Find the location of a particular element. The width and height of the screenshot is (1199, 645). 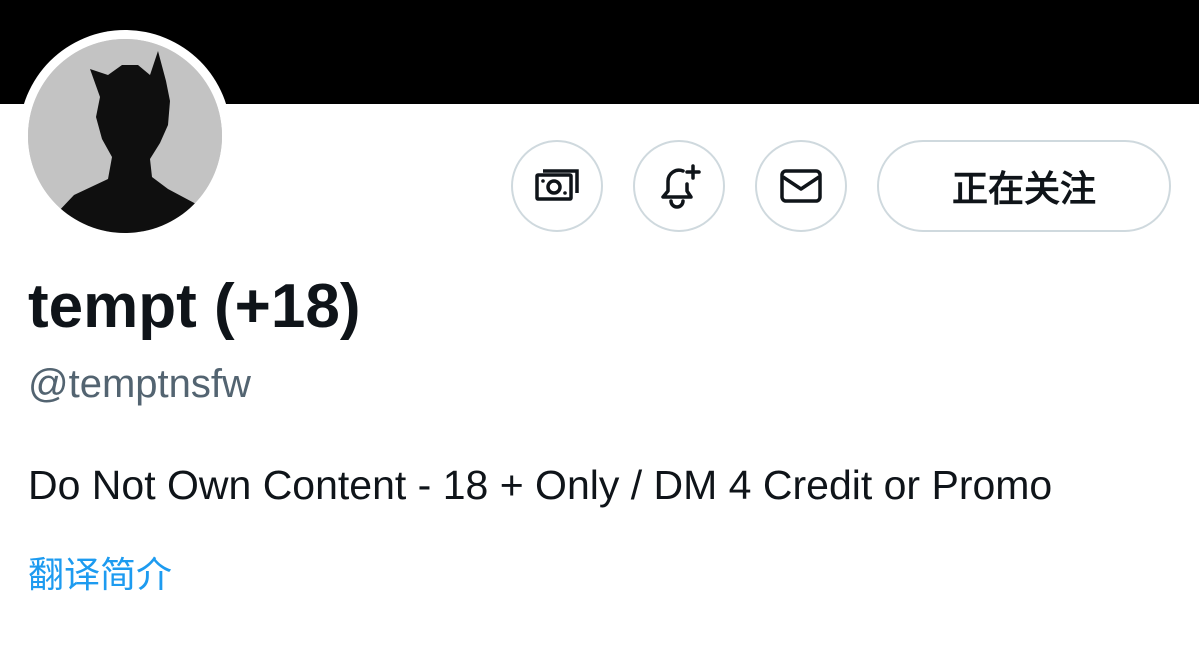

envelope-icon is located at coordinates (801, 186).